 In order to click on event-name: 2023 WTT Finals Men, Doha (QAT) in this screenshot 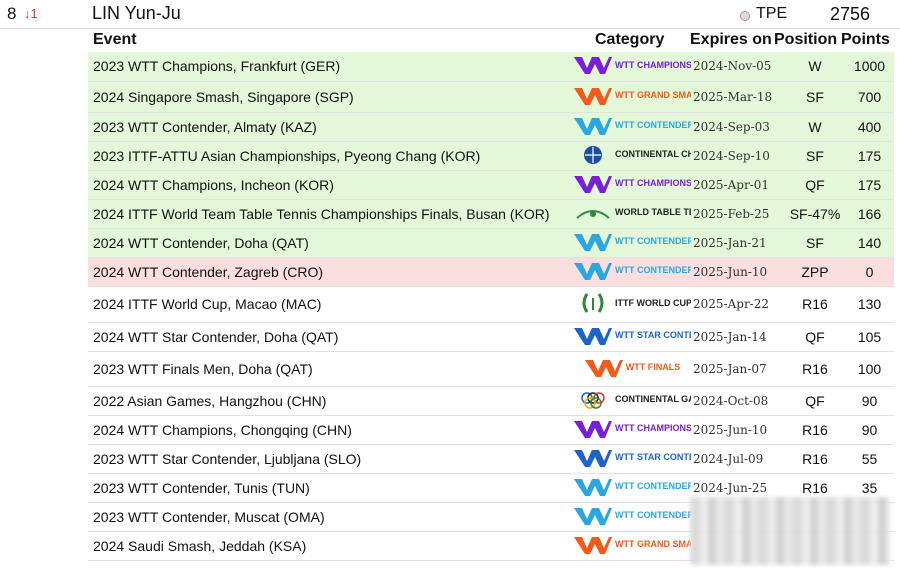, I will do `click(330, 369)`.